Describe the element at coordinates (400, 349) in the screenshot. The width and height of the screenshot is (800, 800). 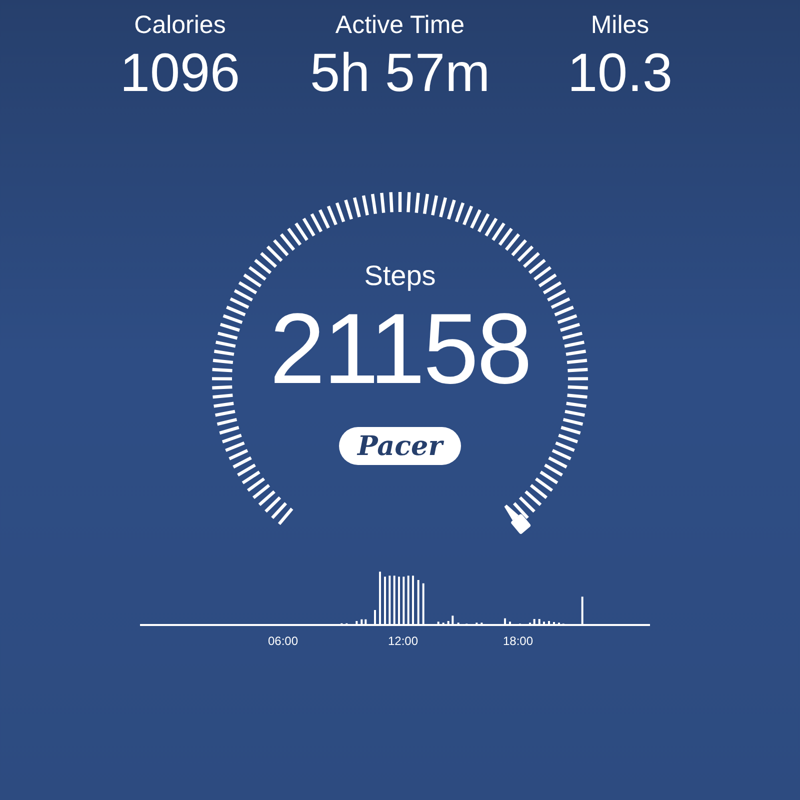
I see `steps-count: 21158` at that location.